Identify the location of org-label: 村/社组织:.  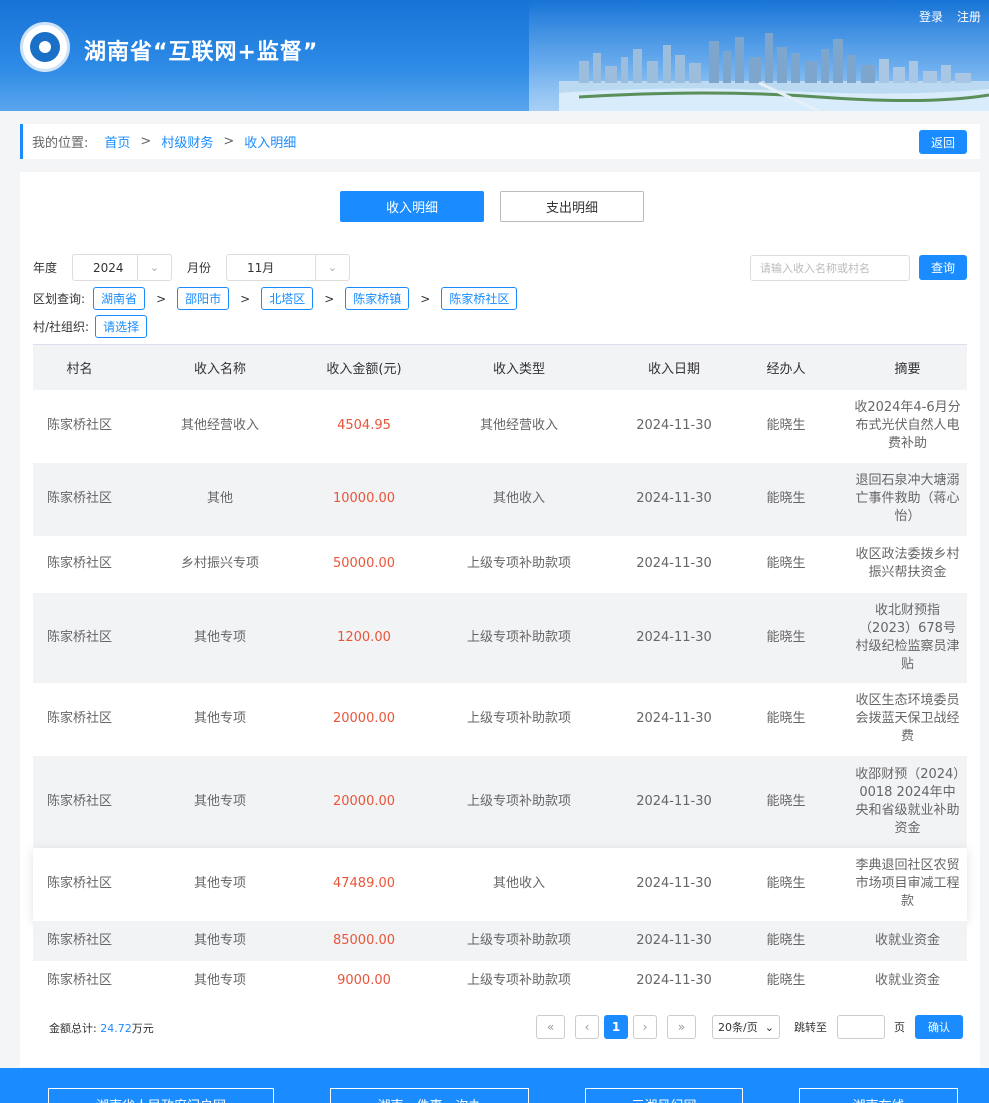
(61, 327).